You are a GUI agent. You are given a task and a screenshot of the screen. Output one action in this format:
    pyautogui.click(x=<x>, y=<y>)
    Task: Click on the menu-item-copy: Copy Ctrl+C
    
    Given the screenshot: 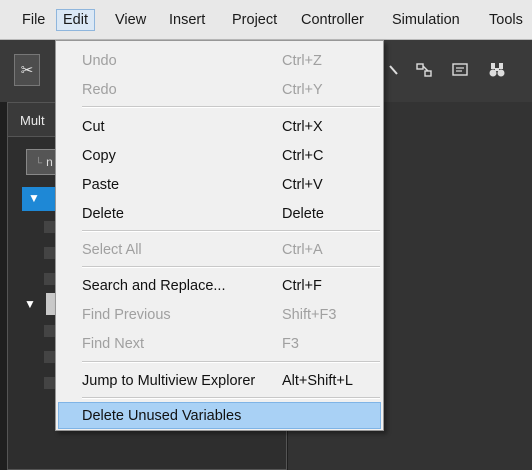 What is the action you would take?
    pyautogui.click(x=219, y=156)
    